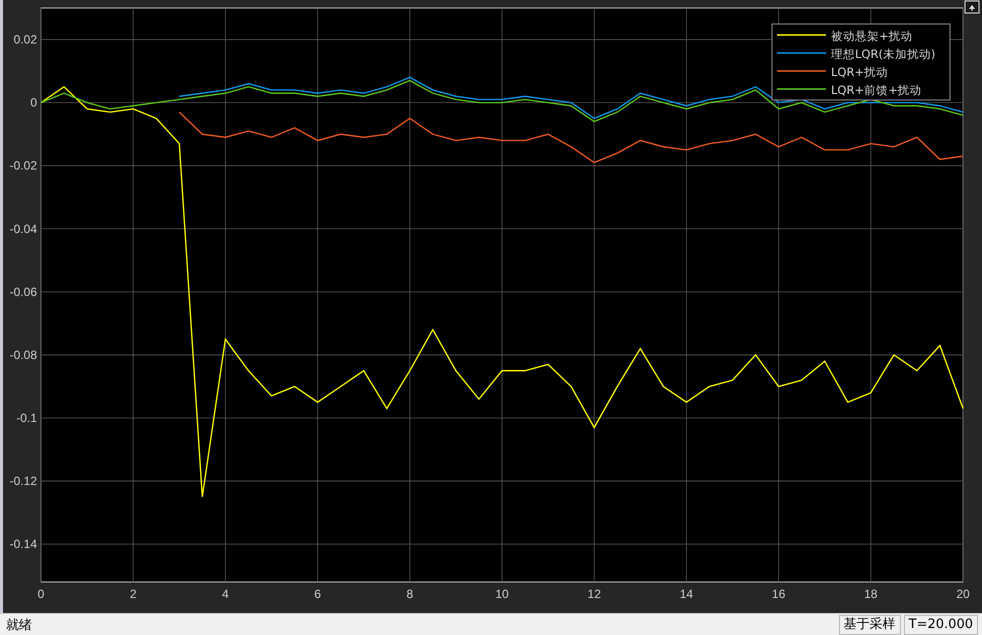  Describe the element at coordinates (23, 544) in the screenshot. I see `y-tick-label: -0.14` at that location.